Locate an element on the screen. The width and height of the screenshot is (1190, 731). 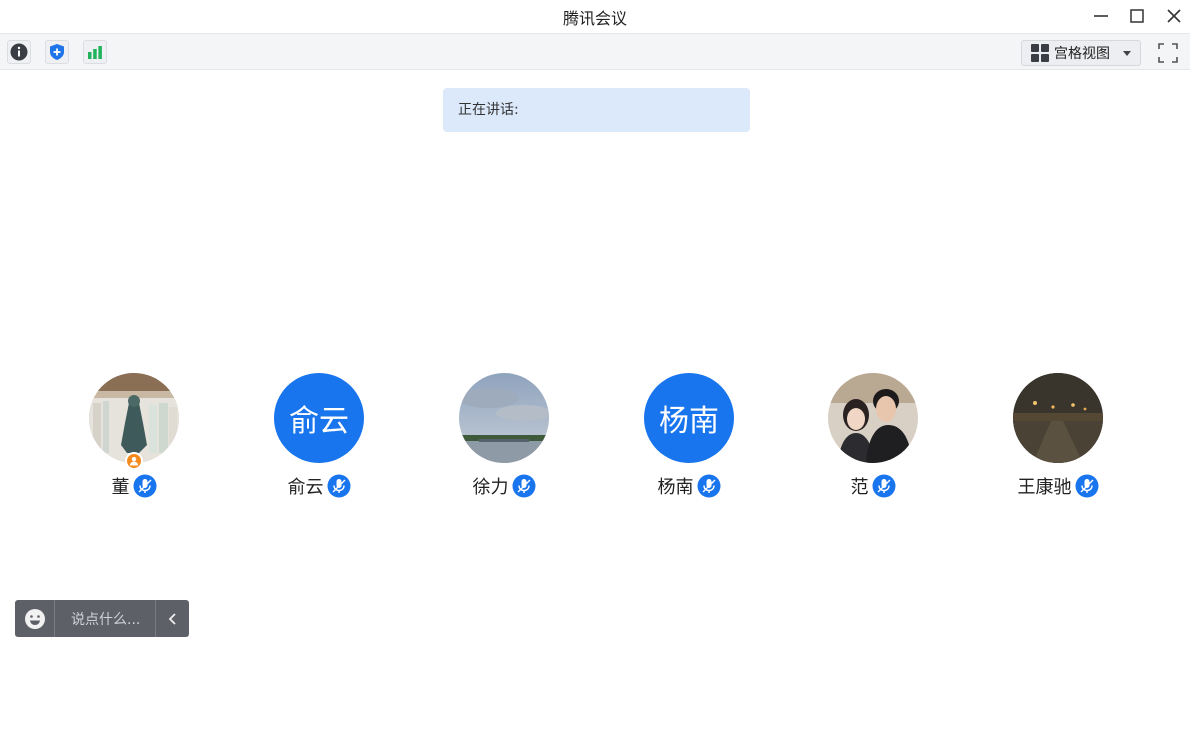
smiley-icon is located at coordinates (34, 618).